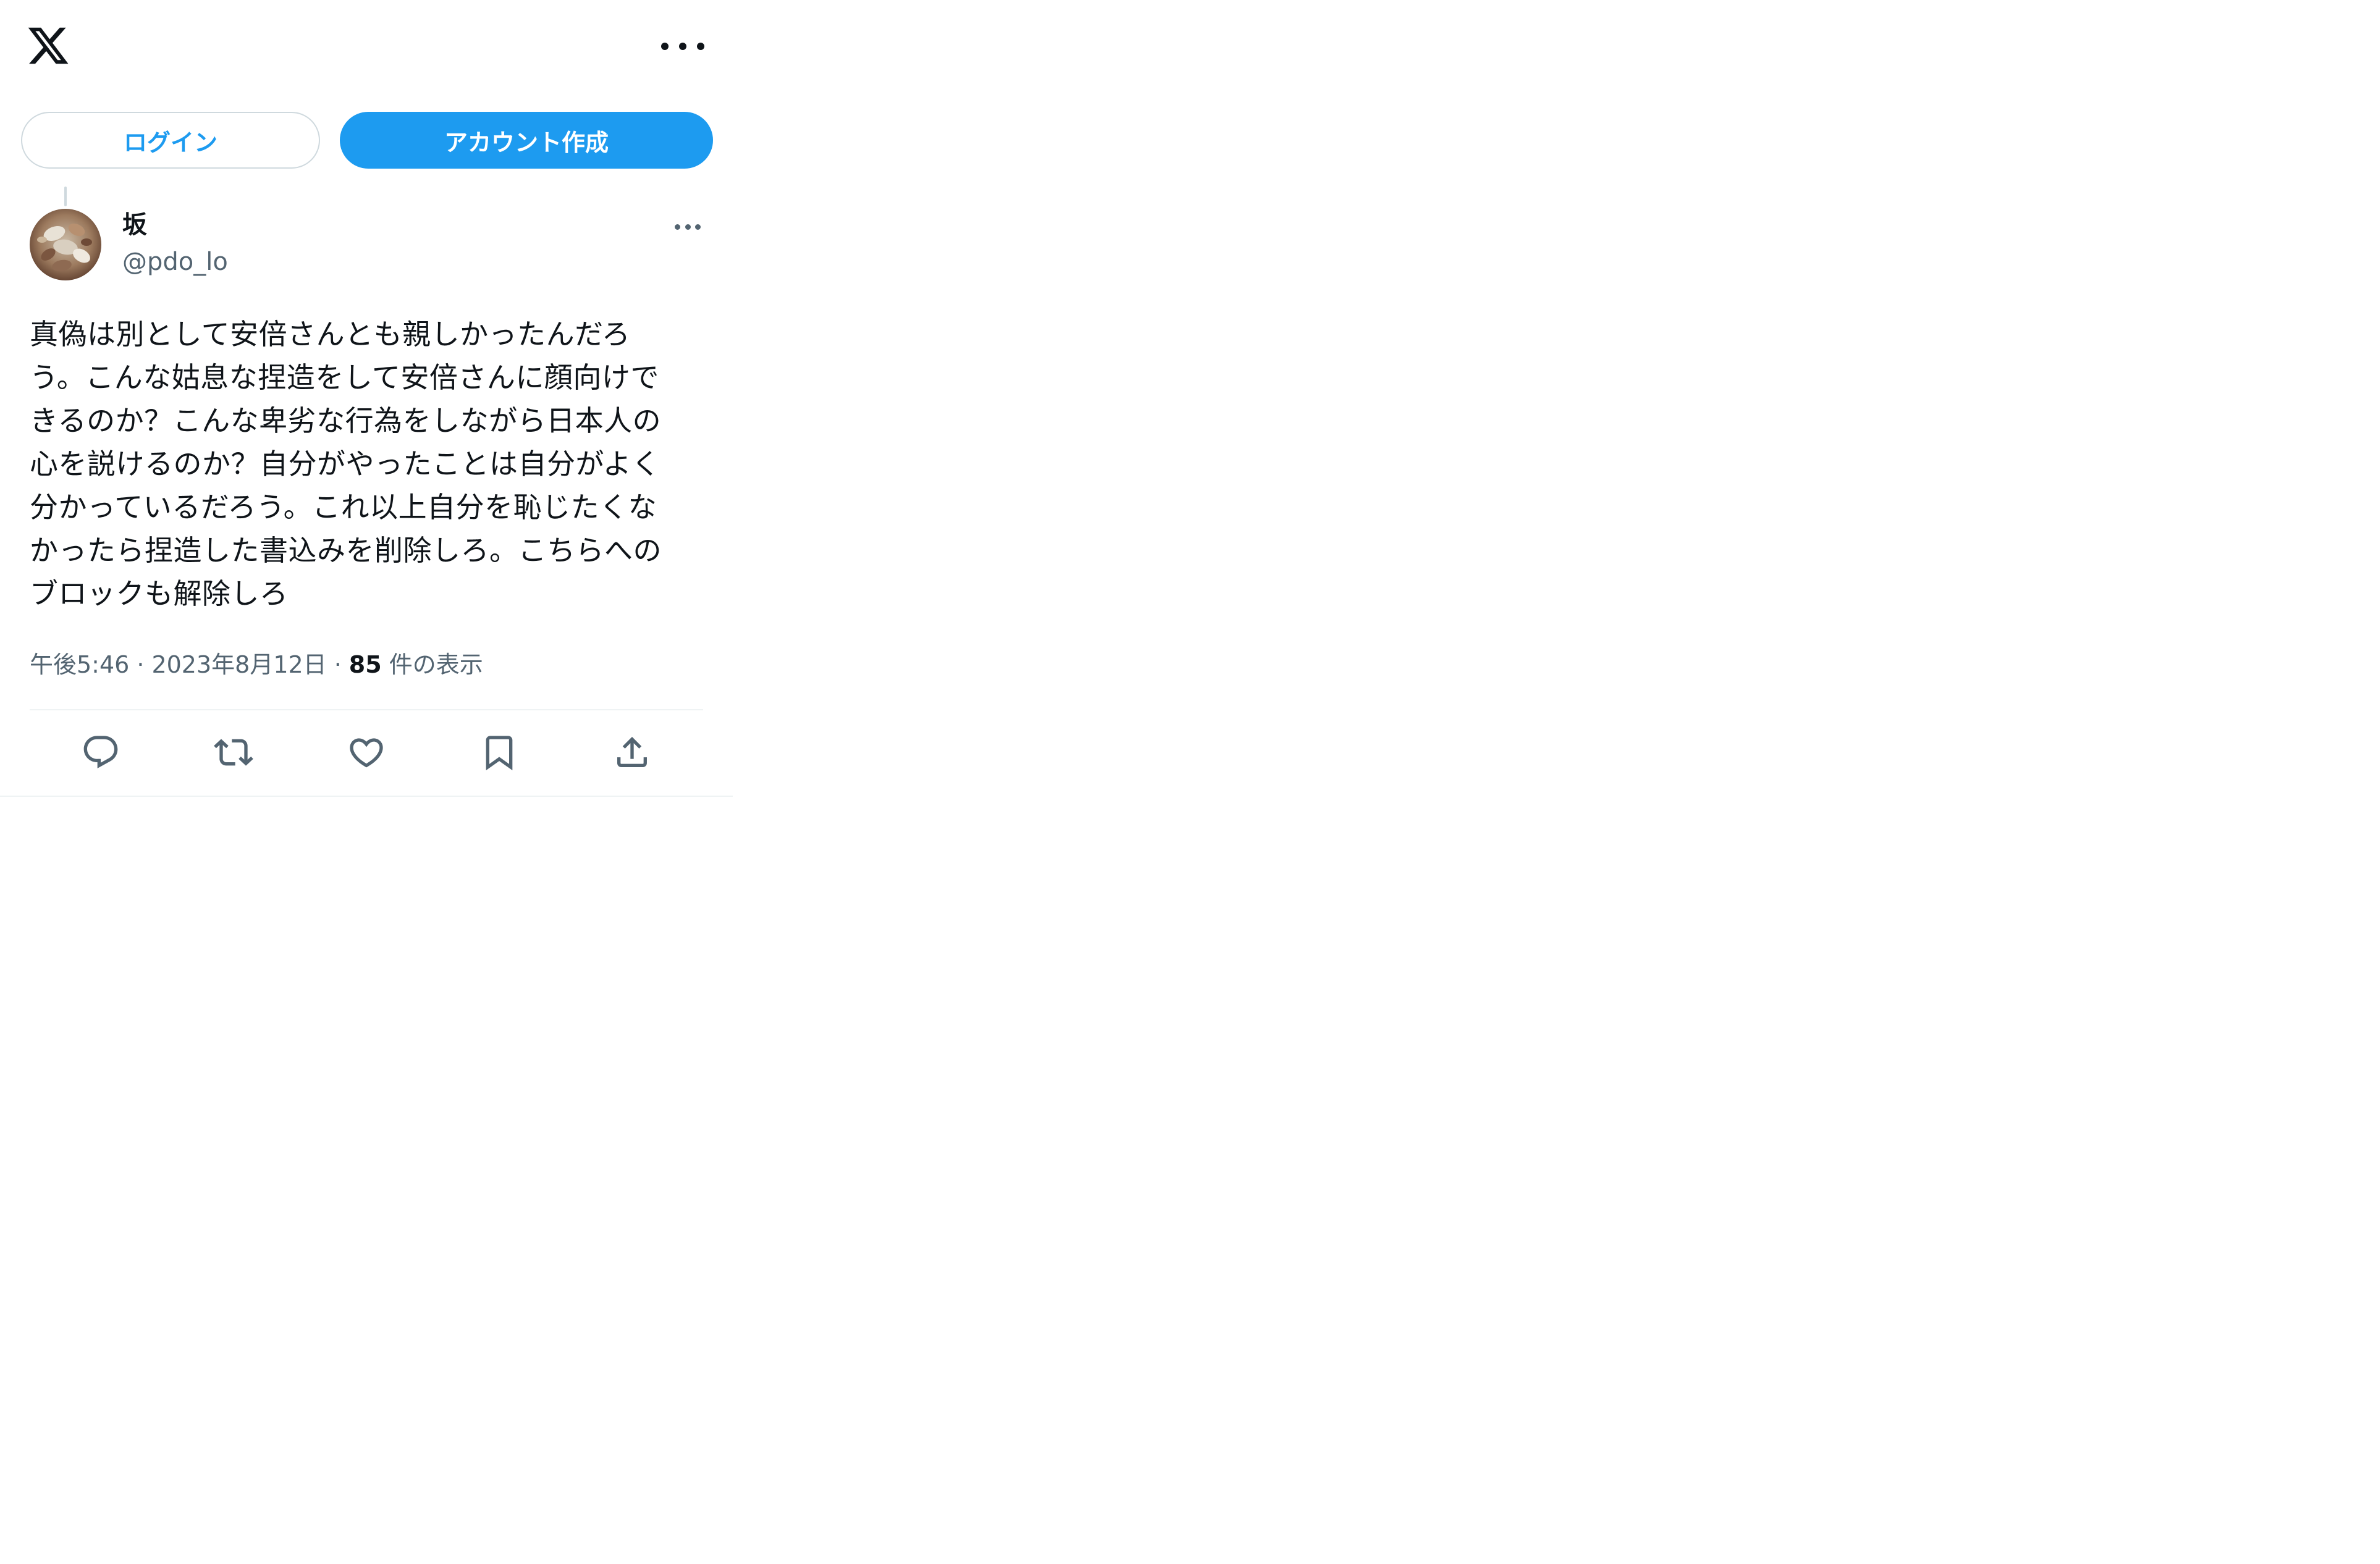 This screenshot has width=2380, height=1564. I want to click on bookmark-icon, so click(500, 753).